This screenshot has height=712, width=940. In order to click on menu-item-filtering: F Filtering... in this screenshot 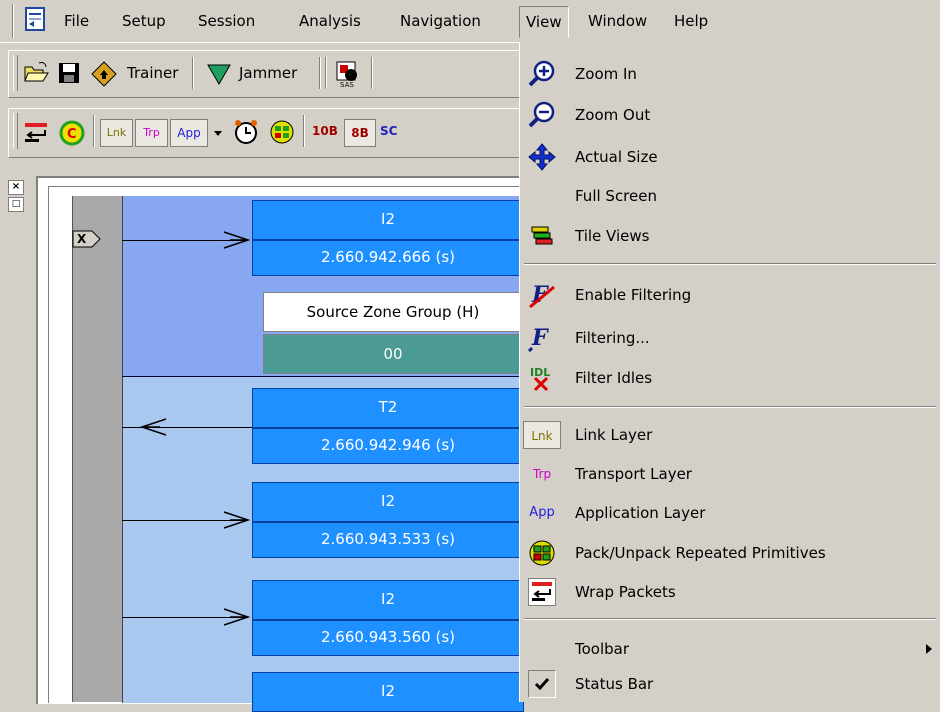, I will do `click(730, 338)`.